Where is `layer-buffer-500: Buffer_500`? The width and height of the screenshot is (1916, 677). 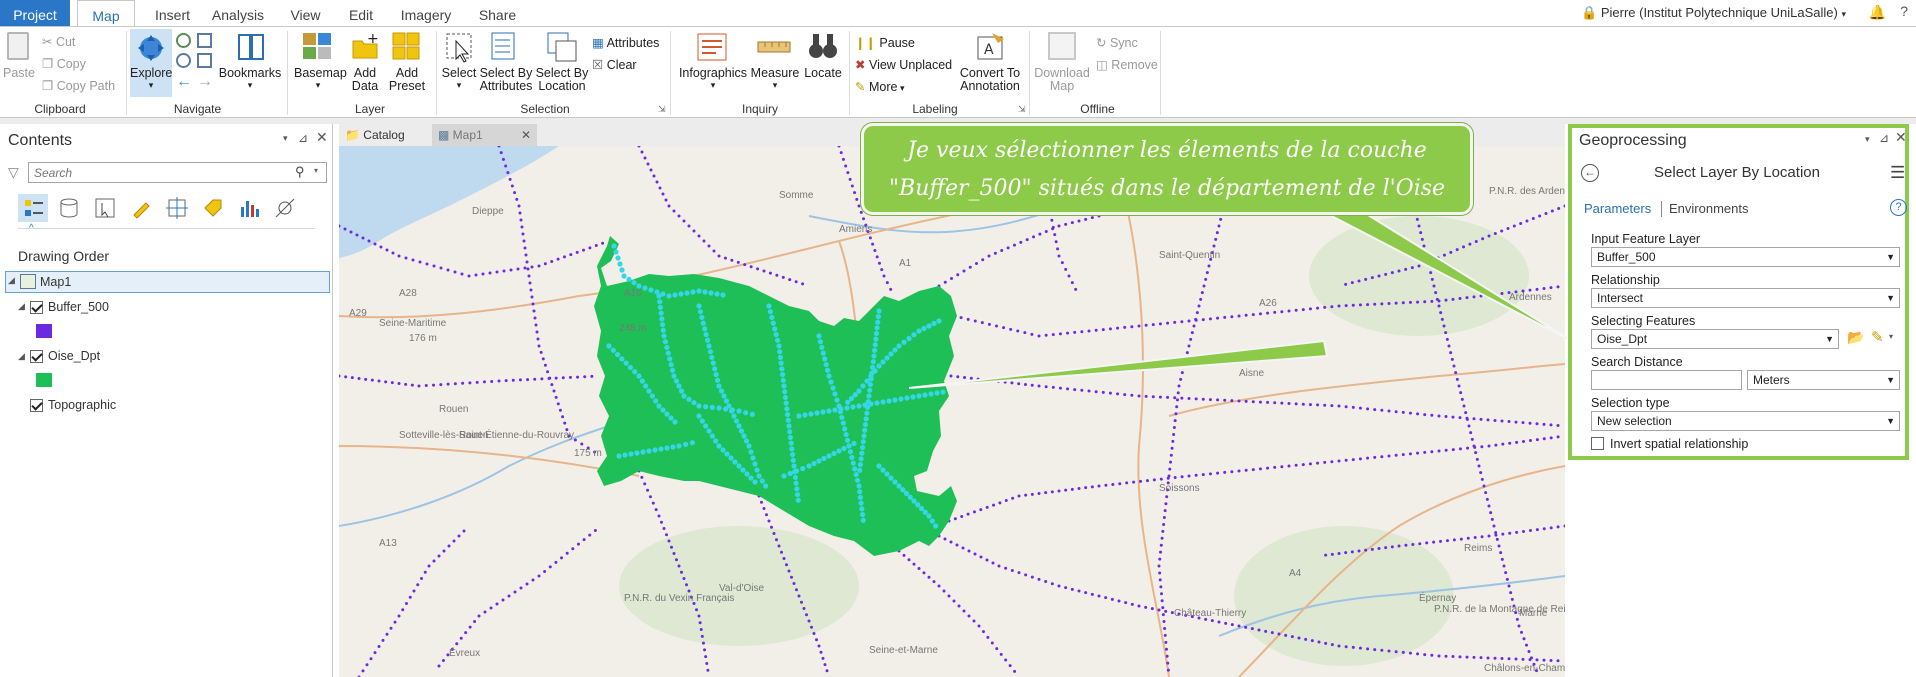 layer-buffer-500: Buffer_500 is located at coordinates (78, 307).